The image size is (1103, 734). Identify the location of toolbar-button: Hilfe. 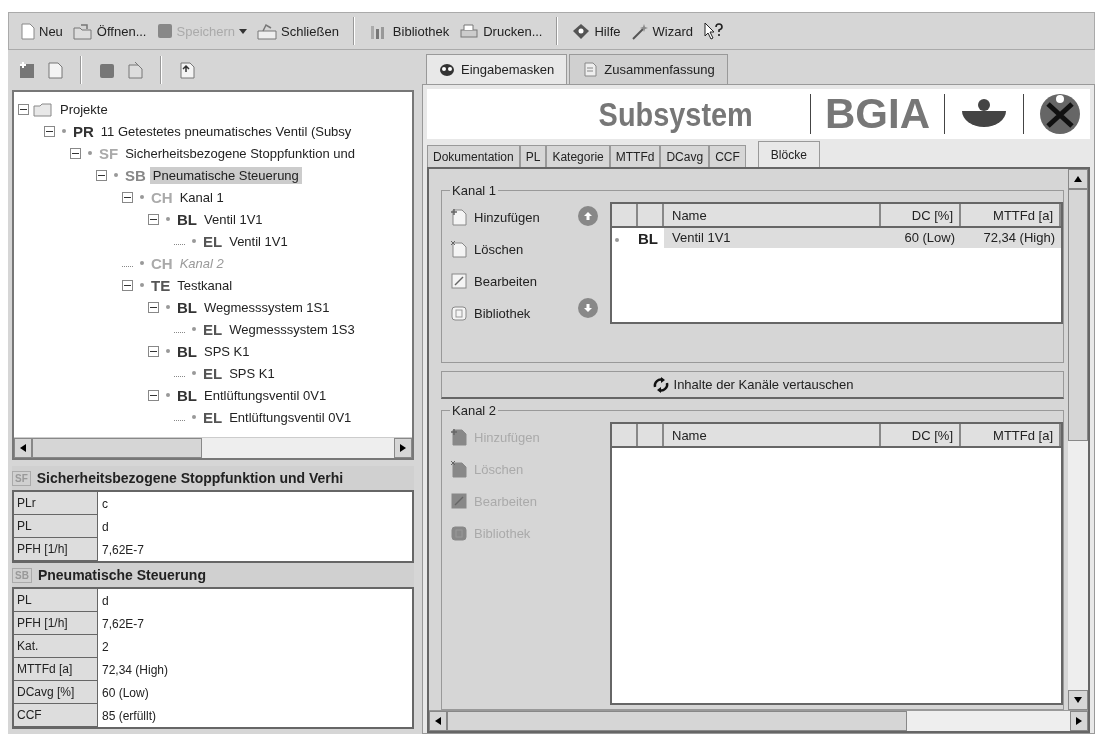
(596, 31).